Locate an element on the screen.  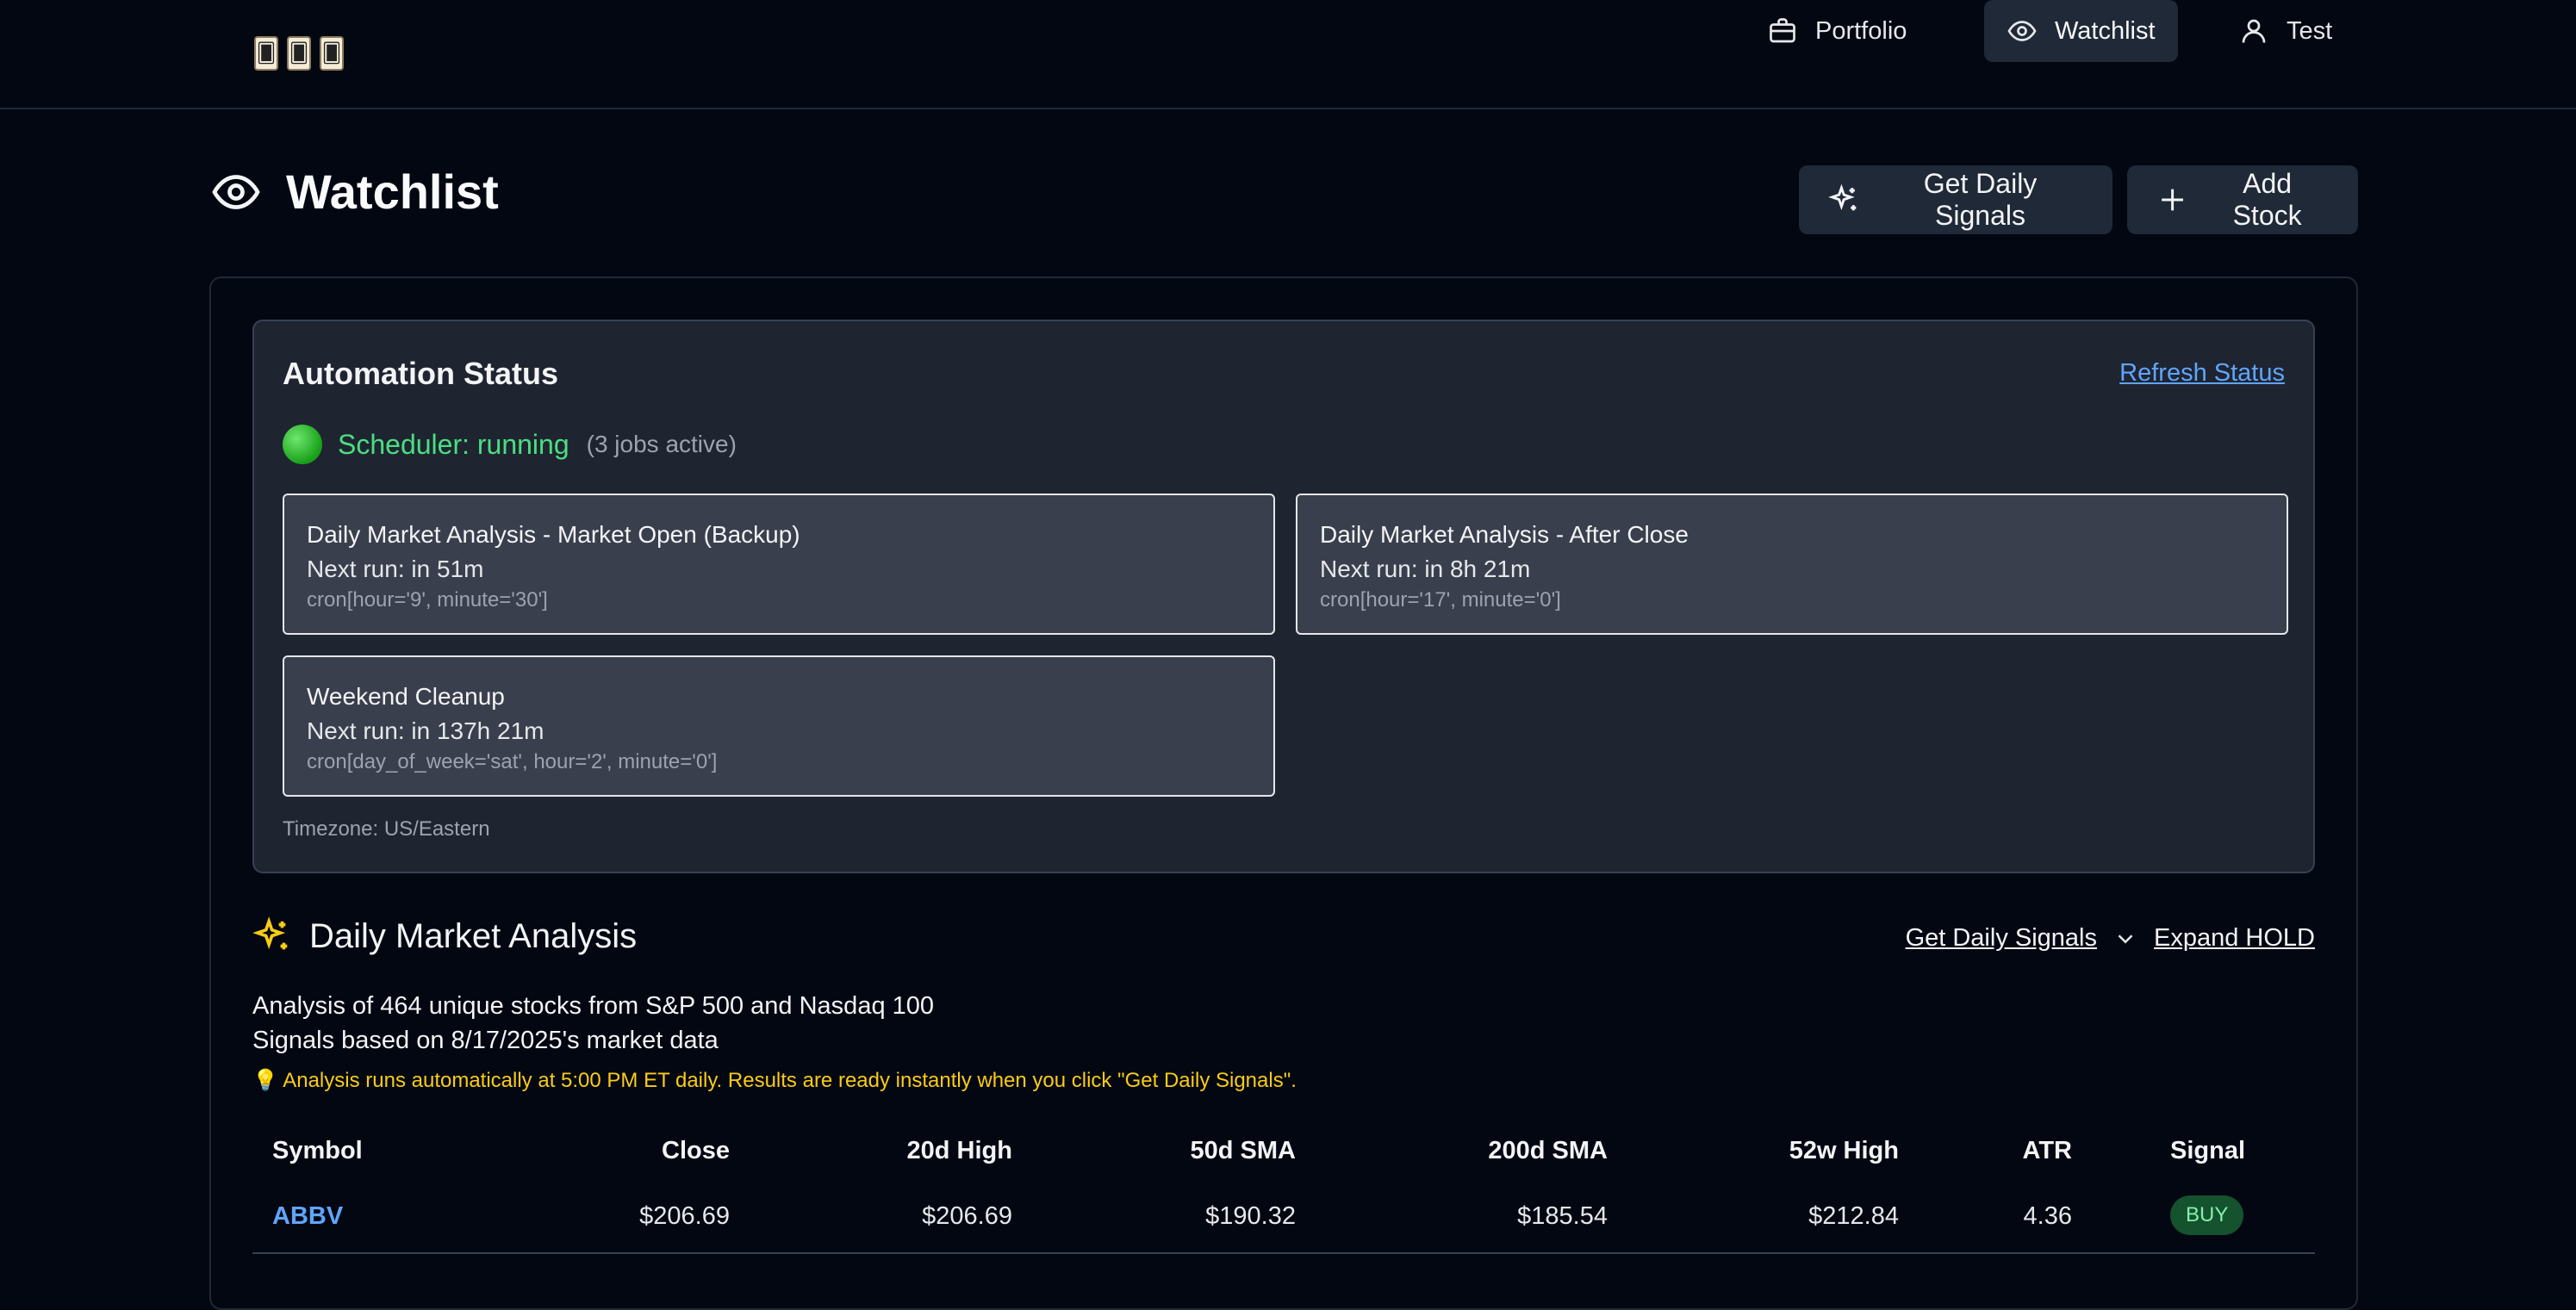
scheduler-status-text: Scheduler: running is located at coordinates (454, 444).